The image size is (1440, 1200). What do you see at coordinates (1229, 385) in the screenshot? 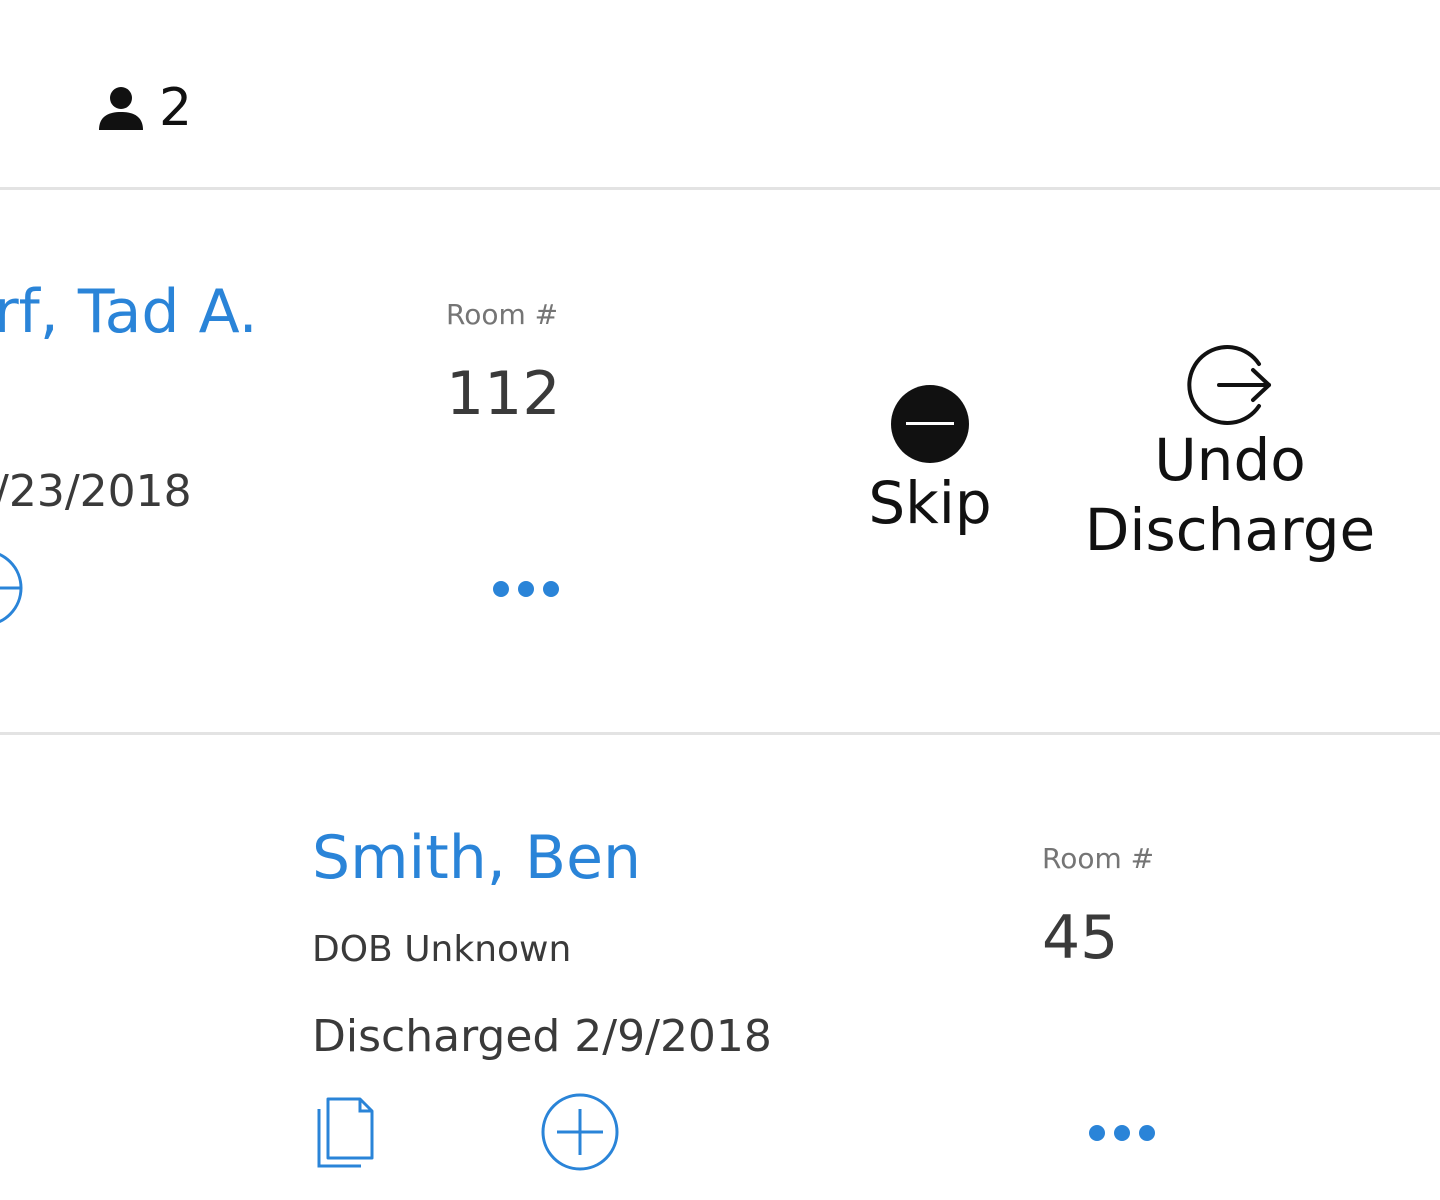
I see `exit-arrow-icon` at bounding box center [1229, 385].